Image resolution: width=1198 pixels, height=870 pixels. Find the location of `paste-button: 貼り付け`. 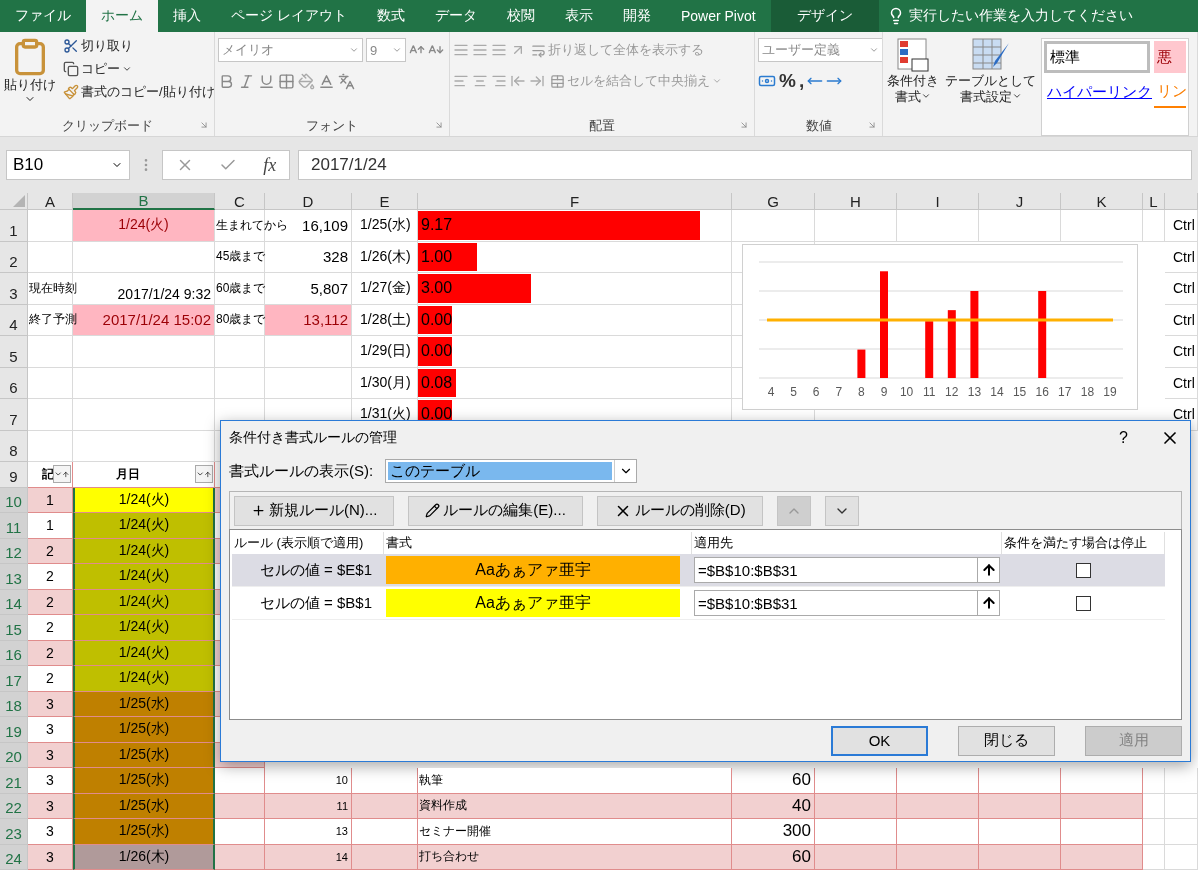

paste-button: 貼り付け is located at coordinates (30, 76).